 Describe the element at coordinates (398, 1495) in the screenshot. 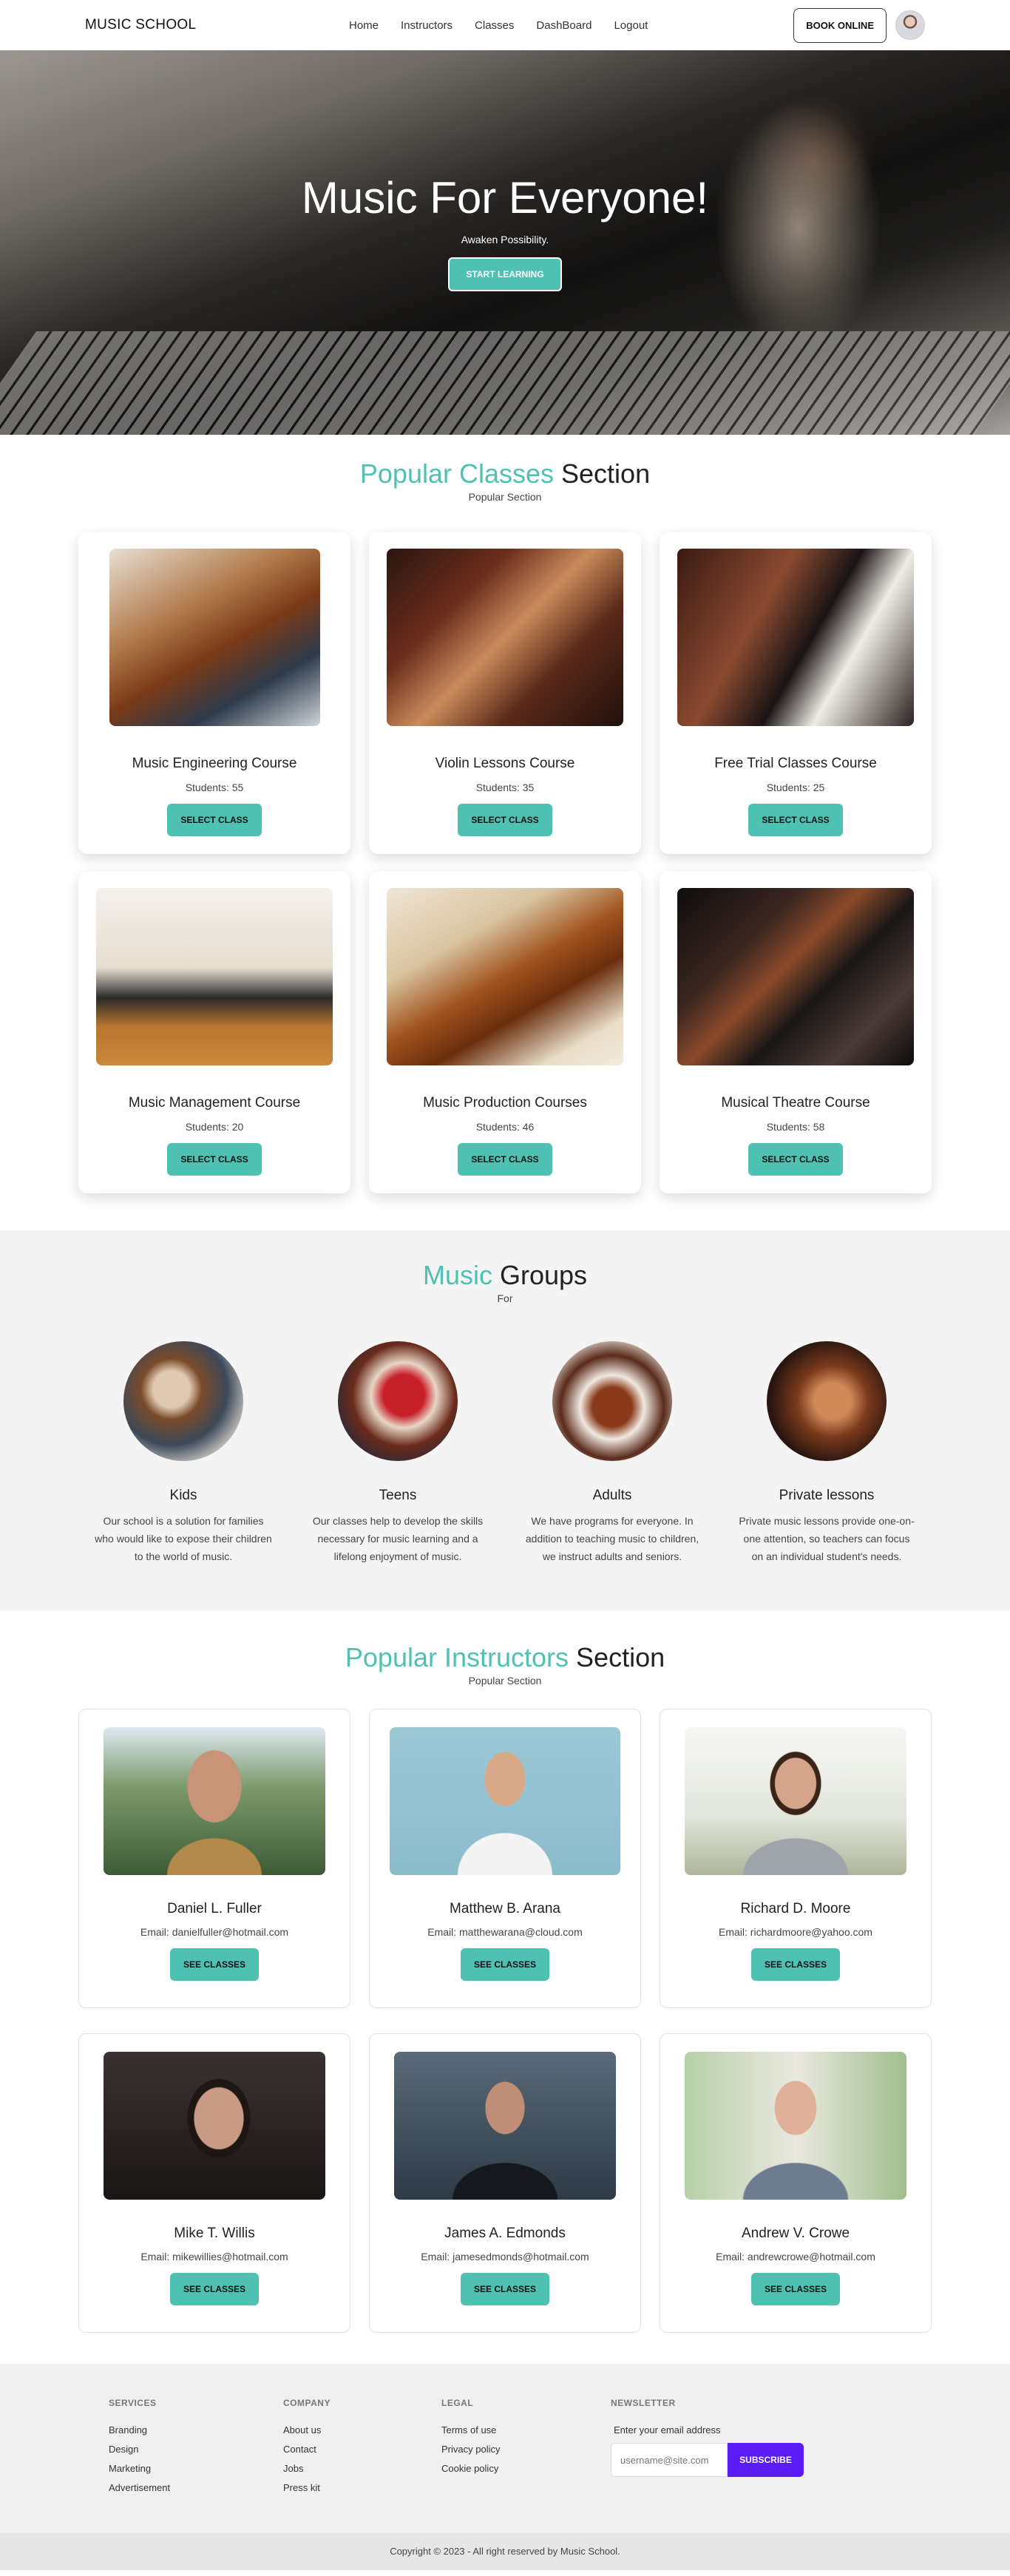

I see `group-title: Teens` at that location.